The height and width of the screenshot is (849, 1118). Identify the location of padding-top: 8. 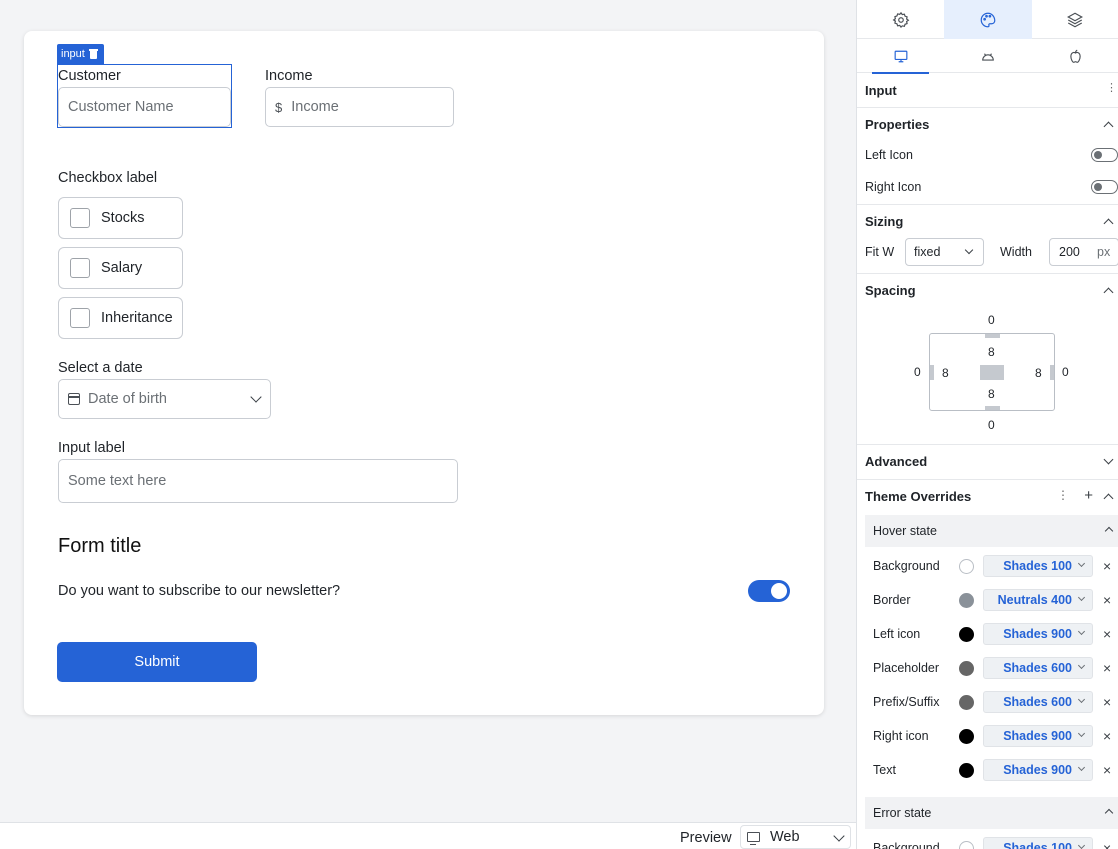
(991, 352).